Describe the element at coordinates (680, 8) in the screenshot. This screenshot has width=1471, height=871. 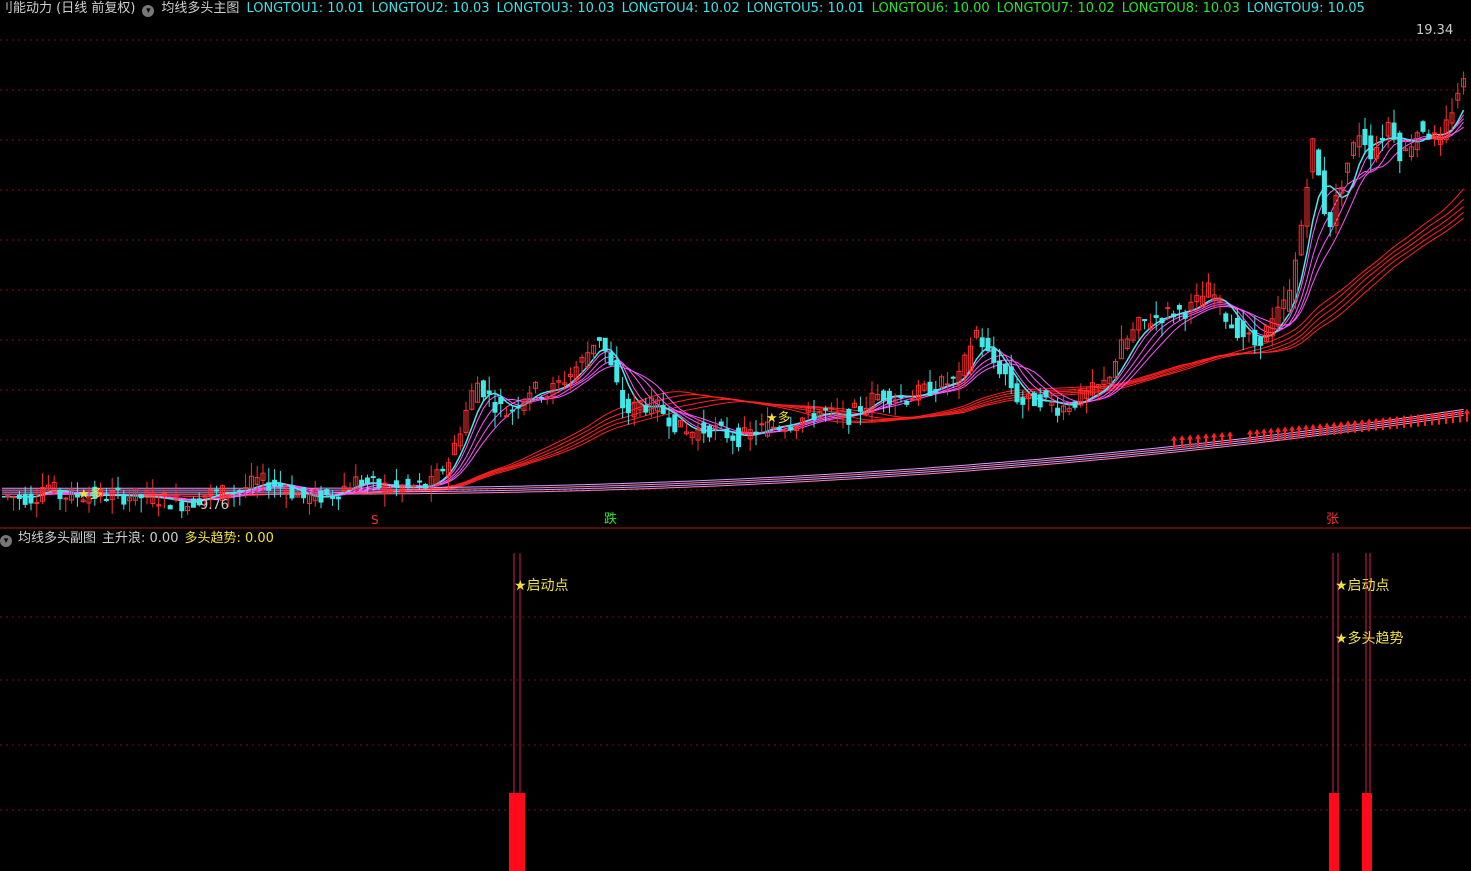
I see `longtou4-value: LONGTOU4: 10.02` at that location.